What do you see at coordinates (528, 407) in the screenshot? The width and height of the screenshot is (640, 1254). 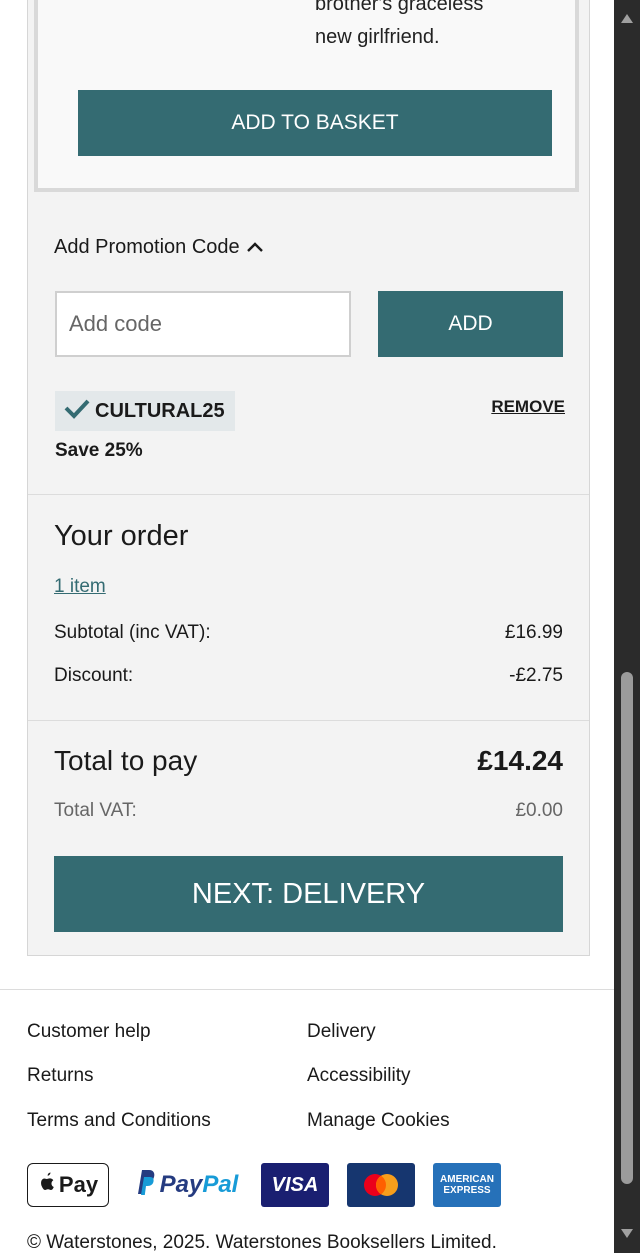 I see `remove-code-link: REMOVE` at bounding box center [528, 407].